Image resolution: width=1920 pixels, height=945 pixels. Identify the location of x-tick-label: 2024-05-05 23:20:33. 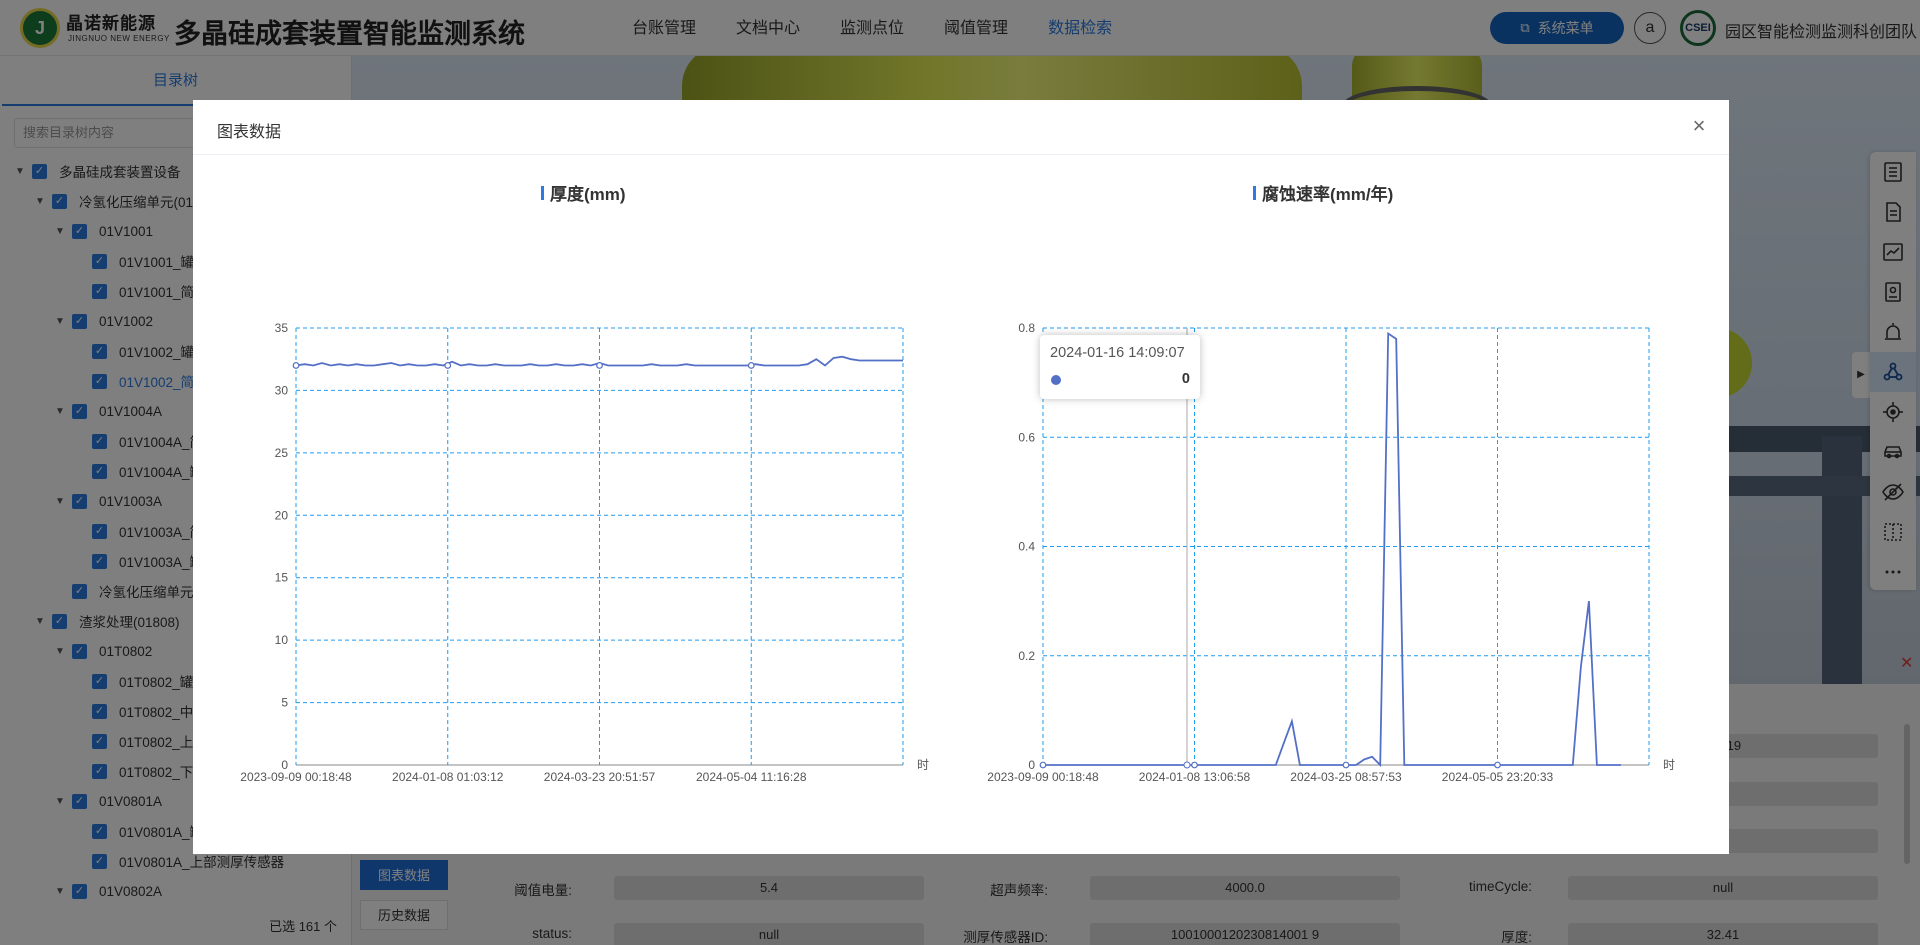
(1498, 777).